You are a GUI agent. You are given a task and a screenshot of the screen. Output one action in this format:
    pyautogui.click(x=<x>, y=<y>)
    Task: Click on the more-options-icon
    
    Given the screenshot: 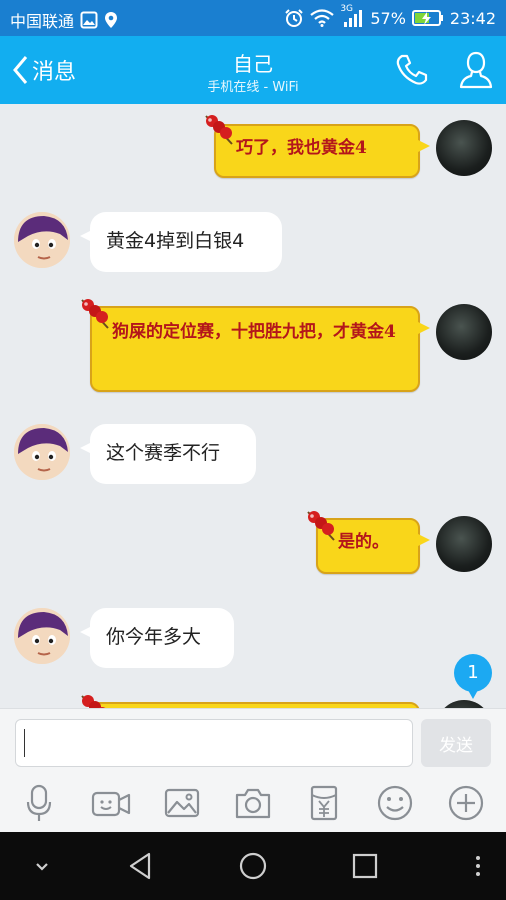 What is the action you would take?
    pyautogui.click(x=478, y=866)
    